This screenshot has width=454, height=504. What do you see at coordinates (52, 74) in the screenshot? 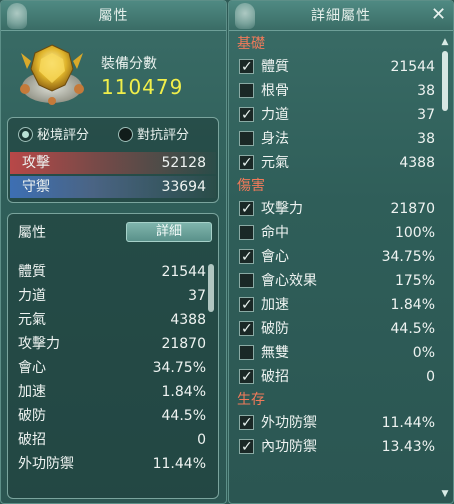
I see `medal-icon` at bounding box center [52, 74].